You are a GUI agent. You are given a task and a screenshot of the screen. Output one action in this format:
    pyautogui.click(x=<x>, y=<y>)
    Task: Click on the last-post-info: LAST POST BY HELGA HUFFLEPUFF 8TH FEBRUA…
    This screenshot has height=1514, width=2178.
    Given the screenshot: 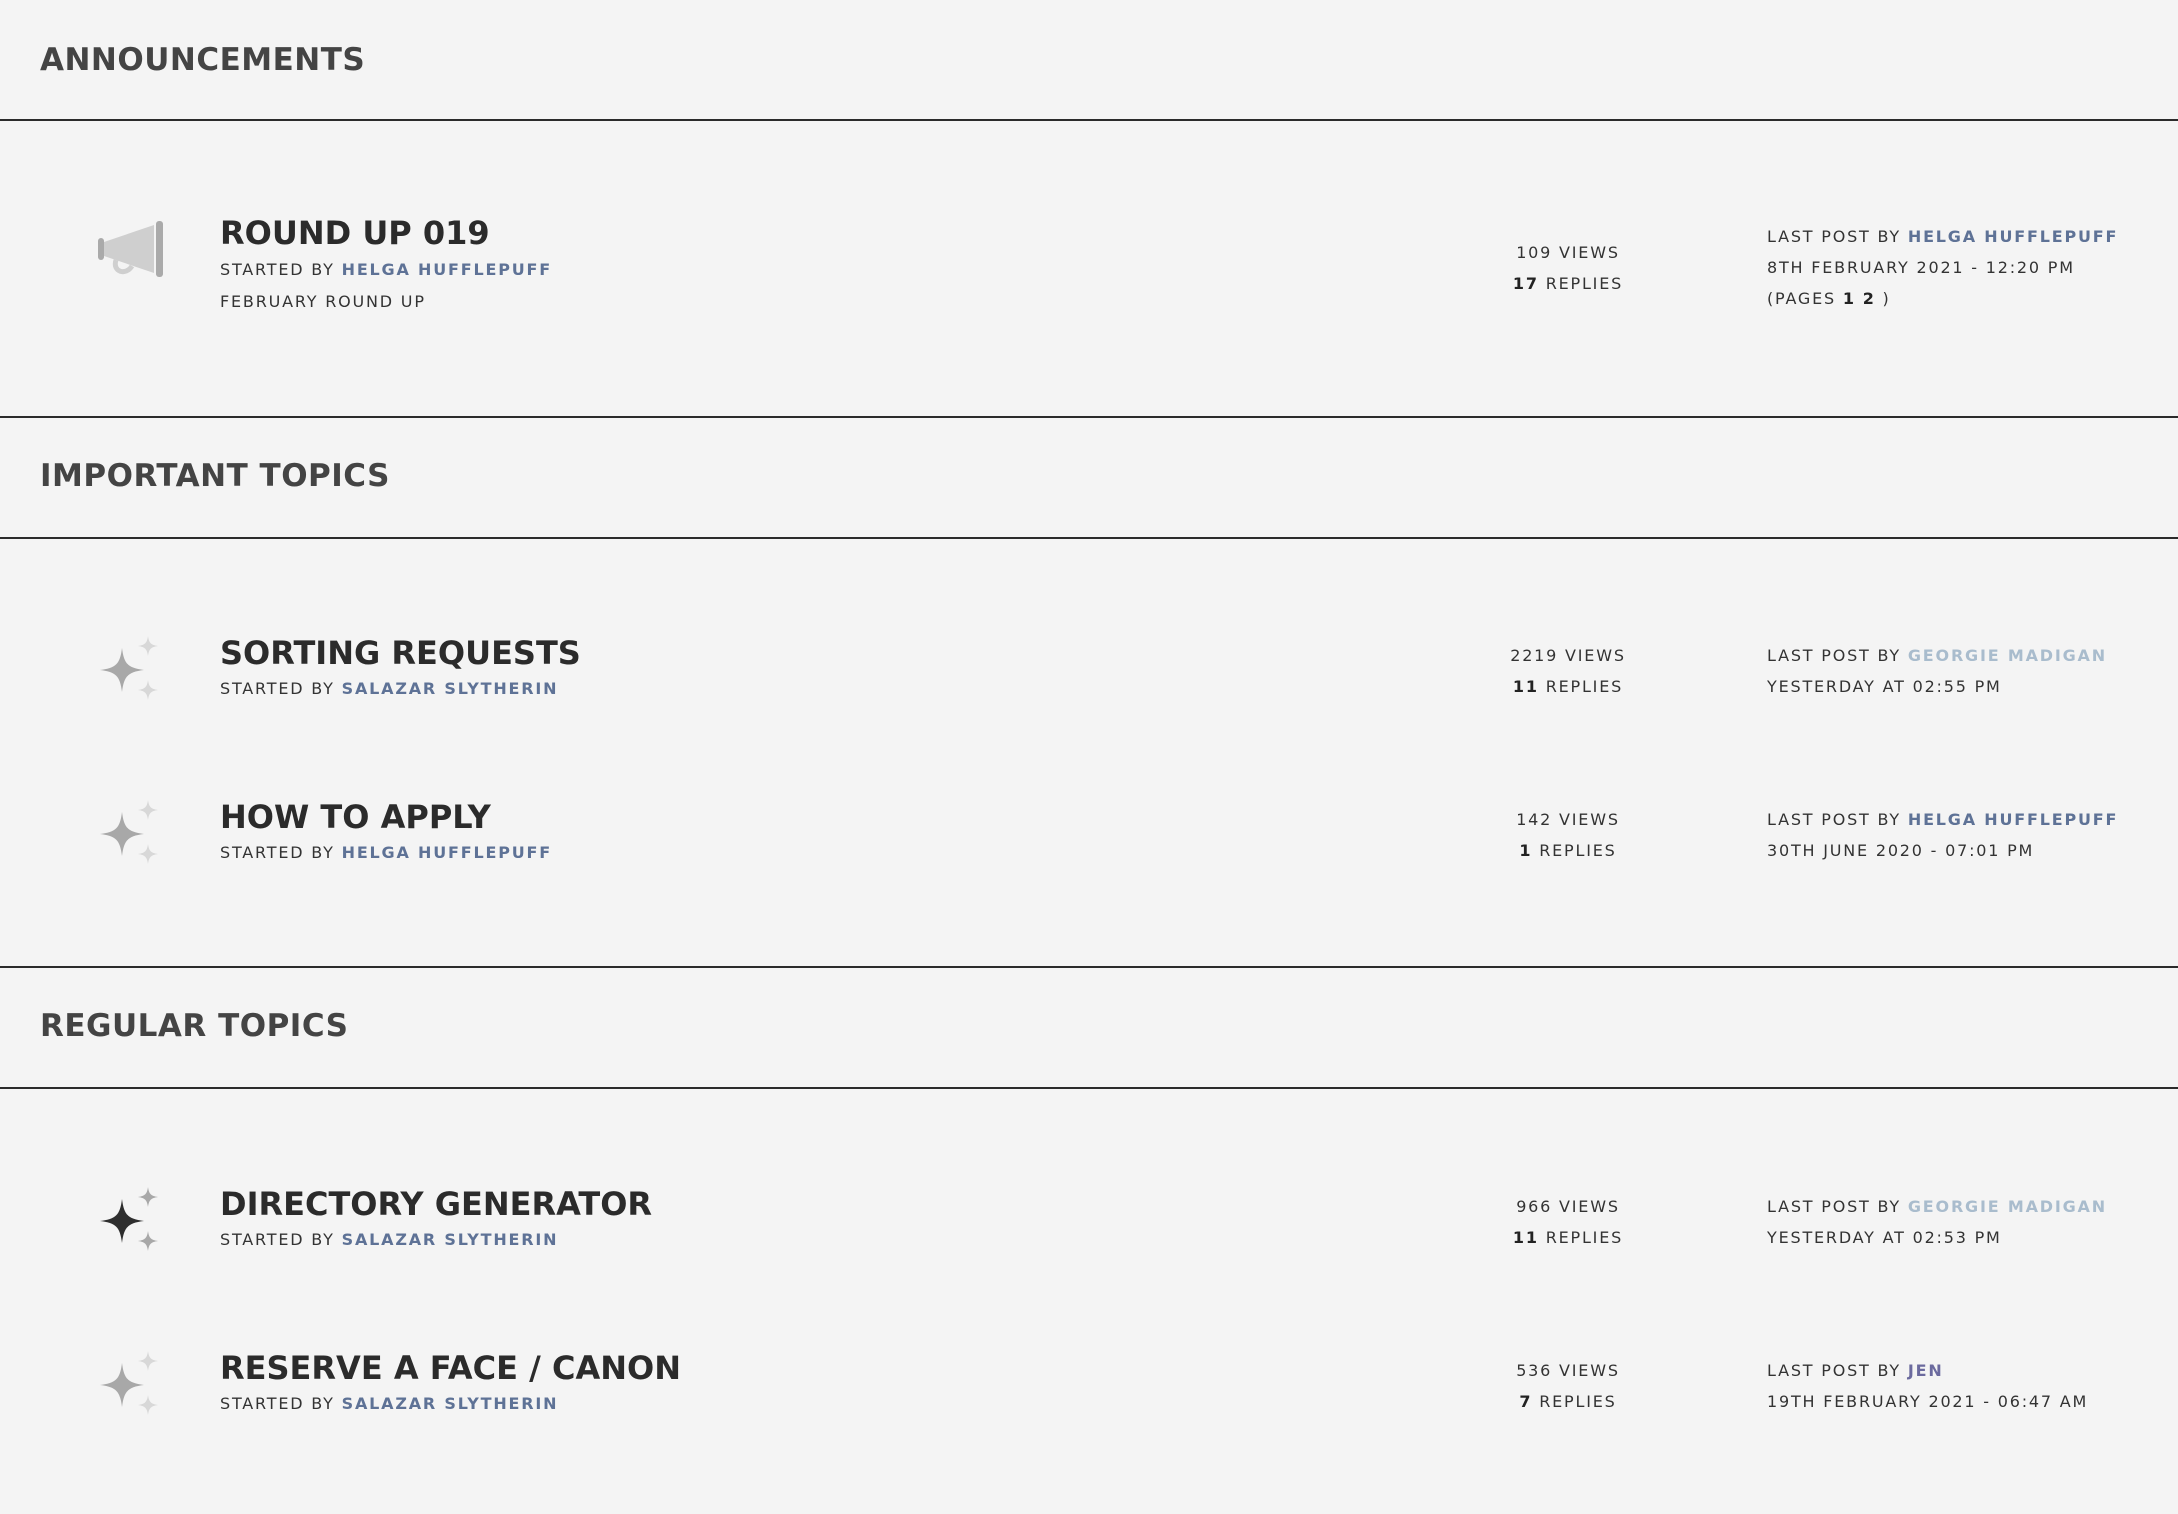 What is the action you would take?
    pyautogui.click(x=1942, y=267)
    